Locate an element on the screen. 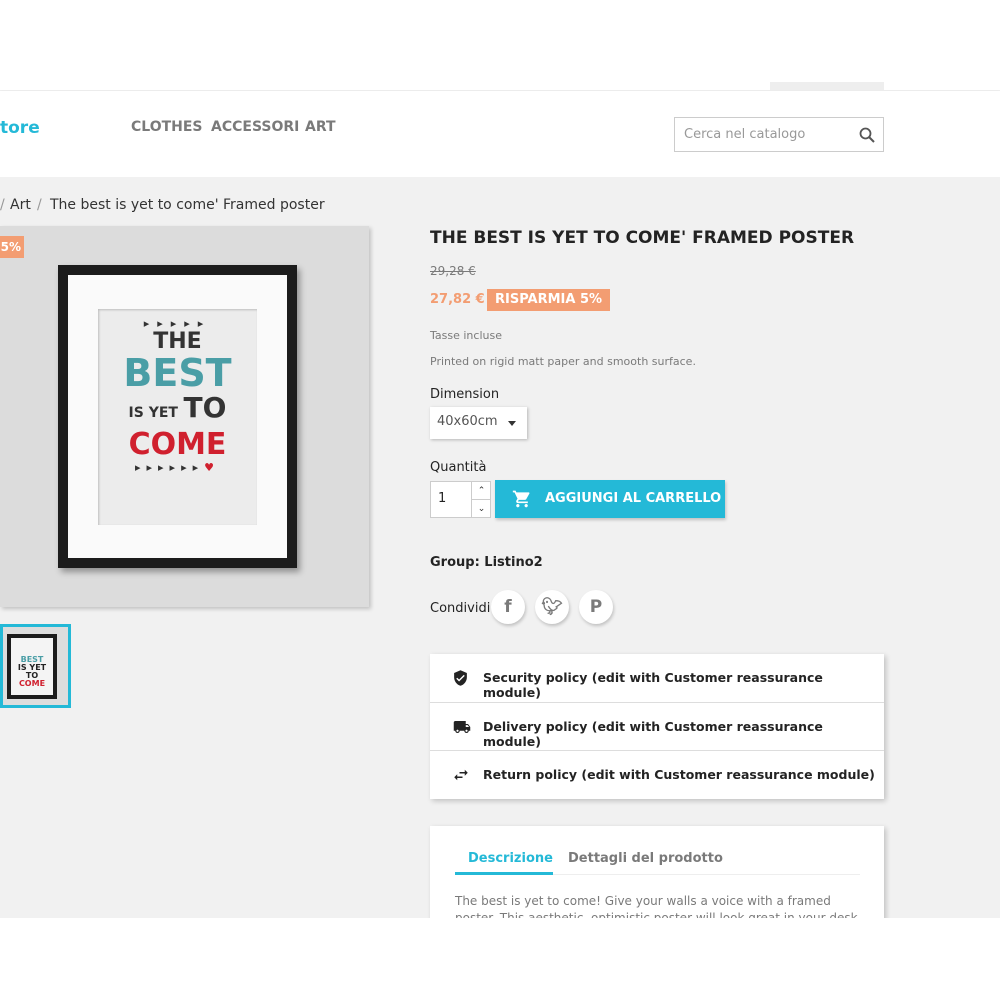 Image resolution: width=1000 pixels, height=1000 pixels. top-tab is located at coordinates (827, 86).